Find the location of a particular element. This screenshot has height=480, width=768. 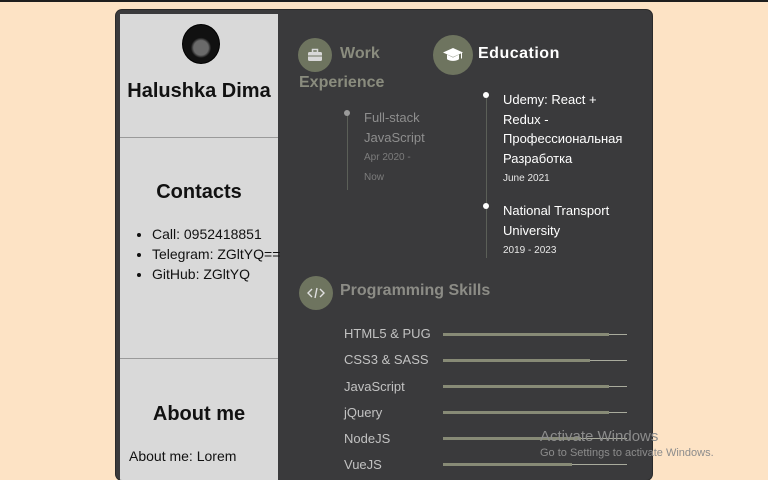

work-heading-line2: Experience is located at coordinates (342, 82).